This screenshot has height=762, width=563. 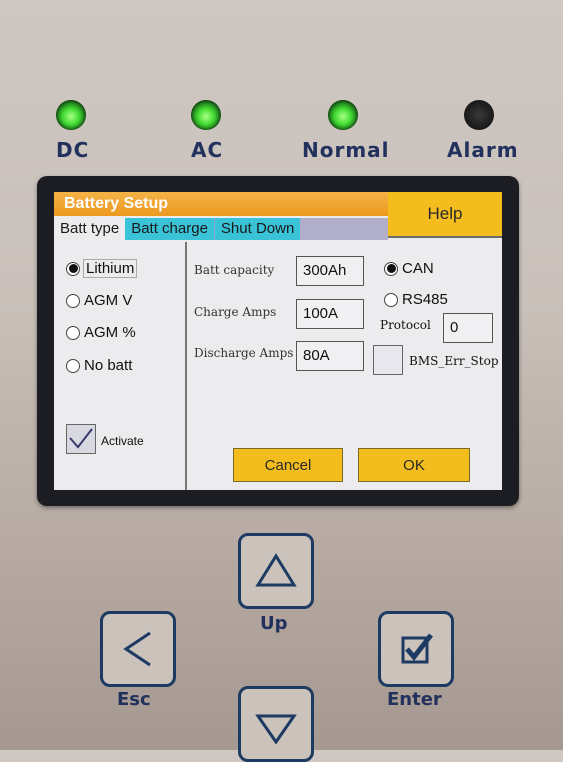 What do you see at coordinates (206, 115) in the screenshot?
I see `ac-led` at bounding box center [206, 115].